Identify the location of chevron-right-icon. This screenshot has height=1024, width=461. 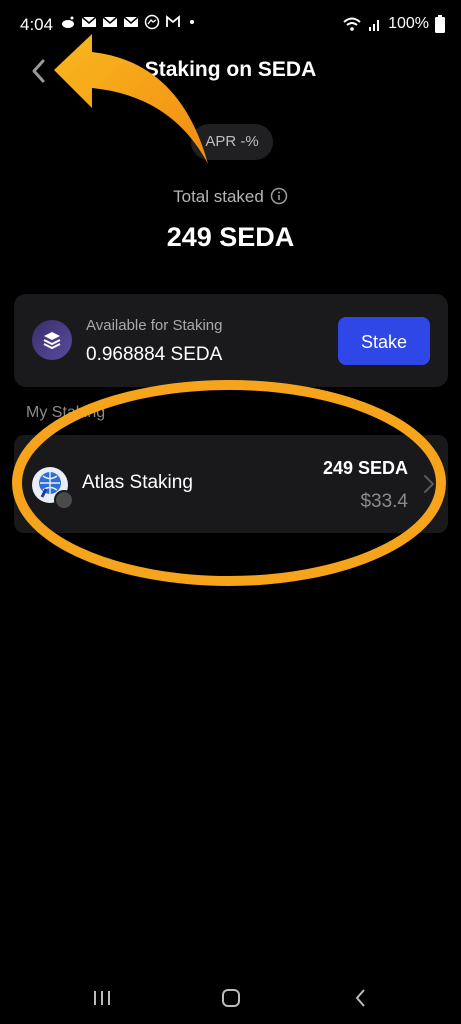
(429, 484).